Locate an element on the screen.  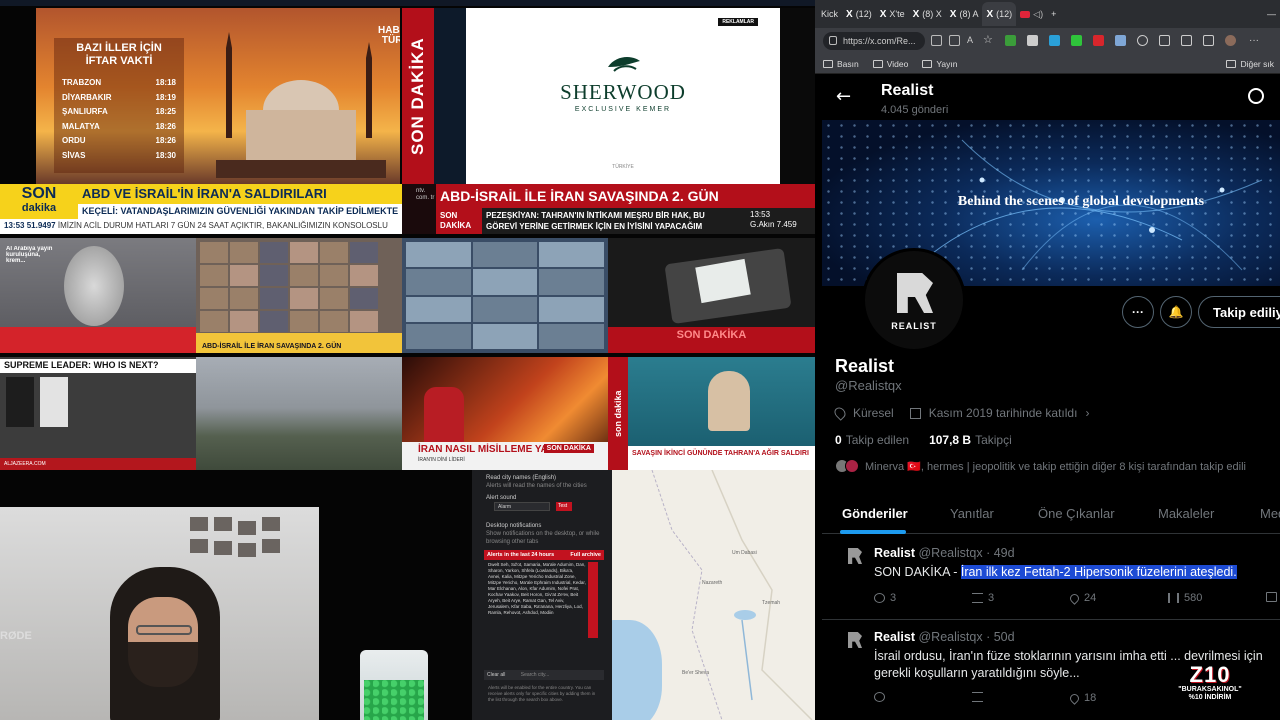
minimize-icon: — is located at coordinates (1271, 14).